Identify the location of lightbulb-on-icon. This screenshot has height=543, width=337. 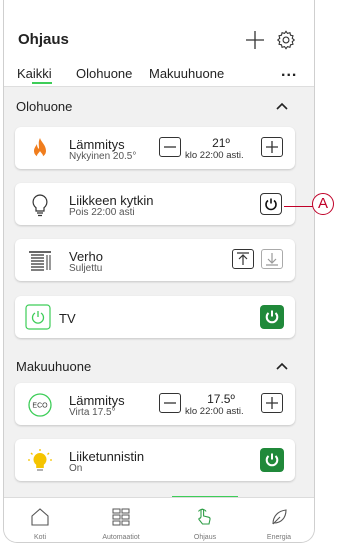
(40, 460).